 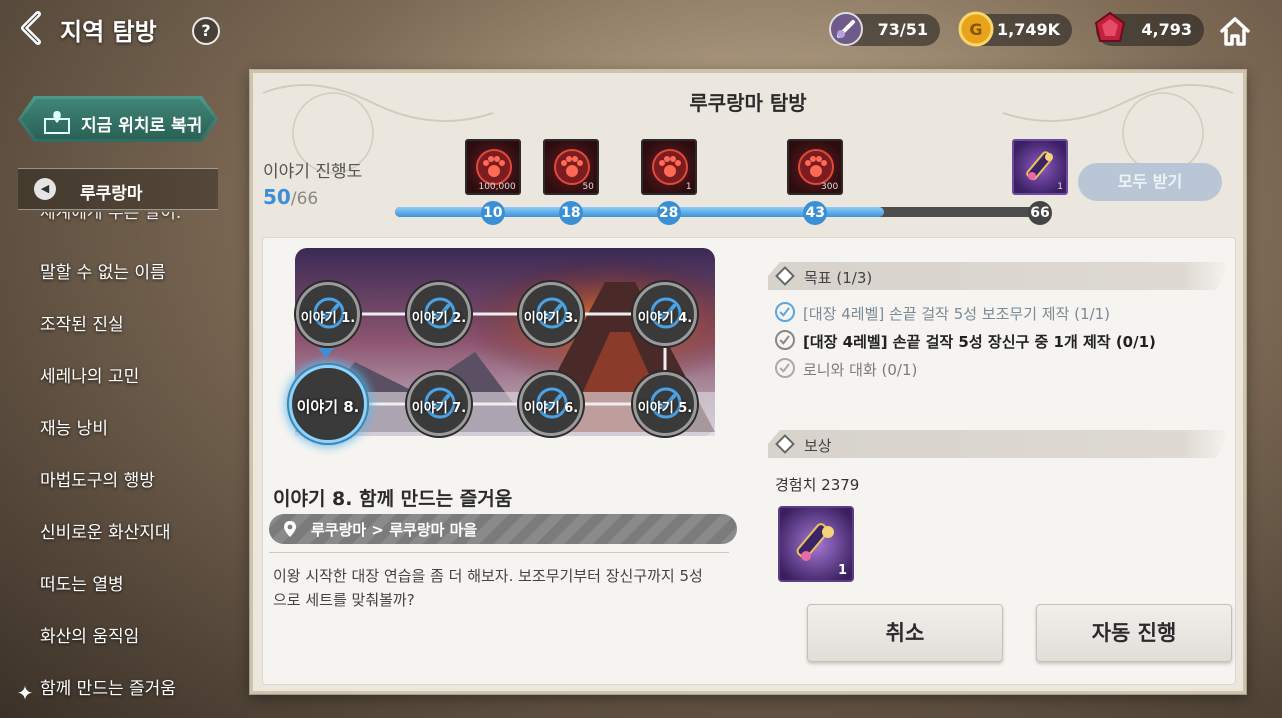 I want to click on progress-total: /66, so click(x=304, y=199).